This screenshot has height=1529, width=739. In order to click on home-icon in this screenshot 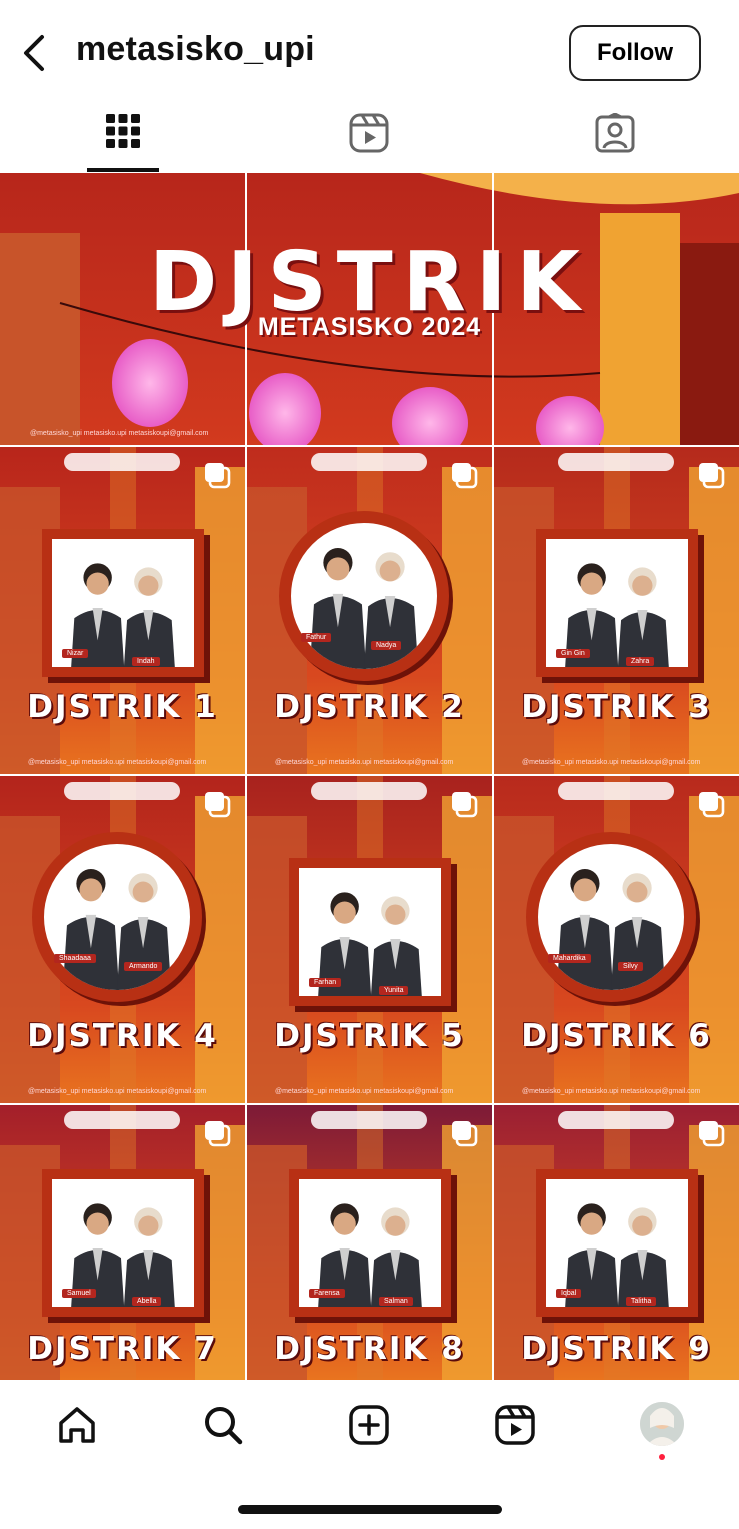, I will do `click(77, 1425)`.